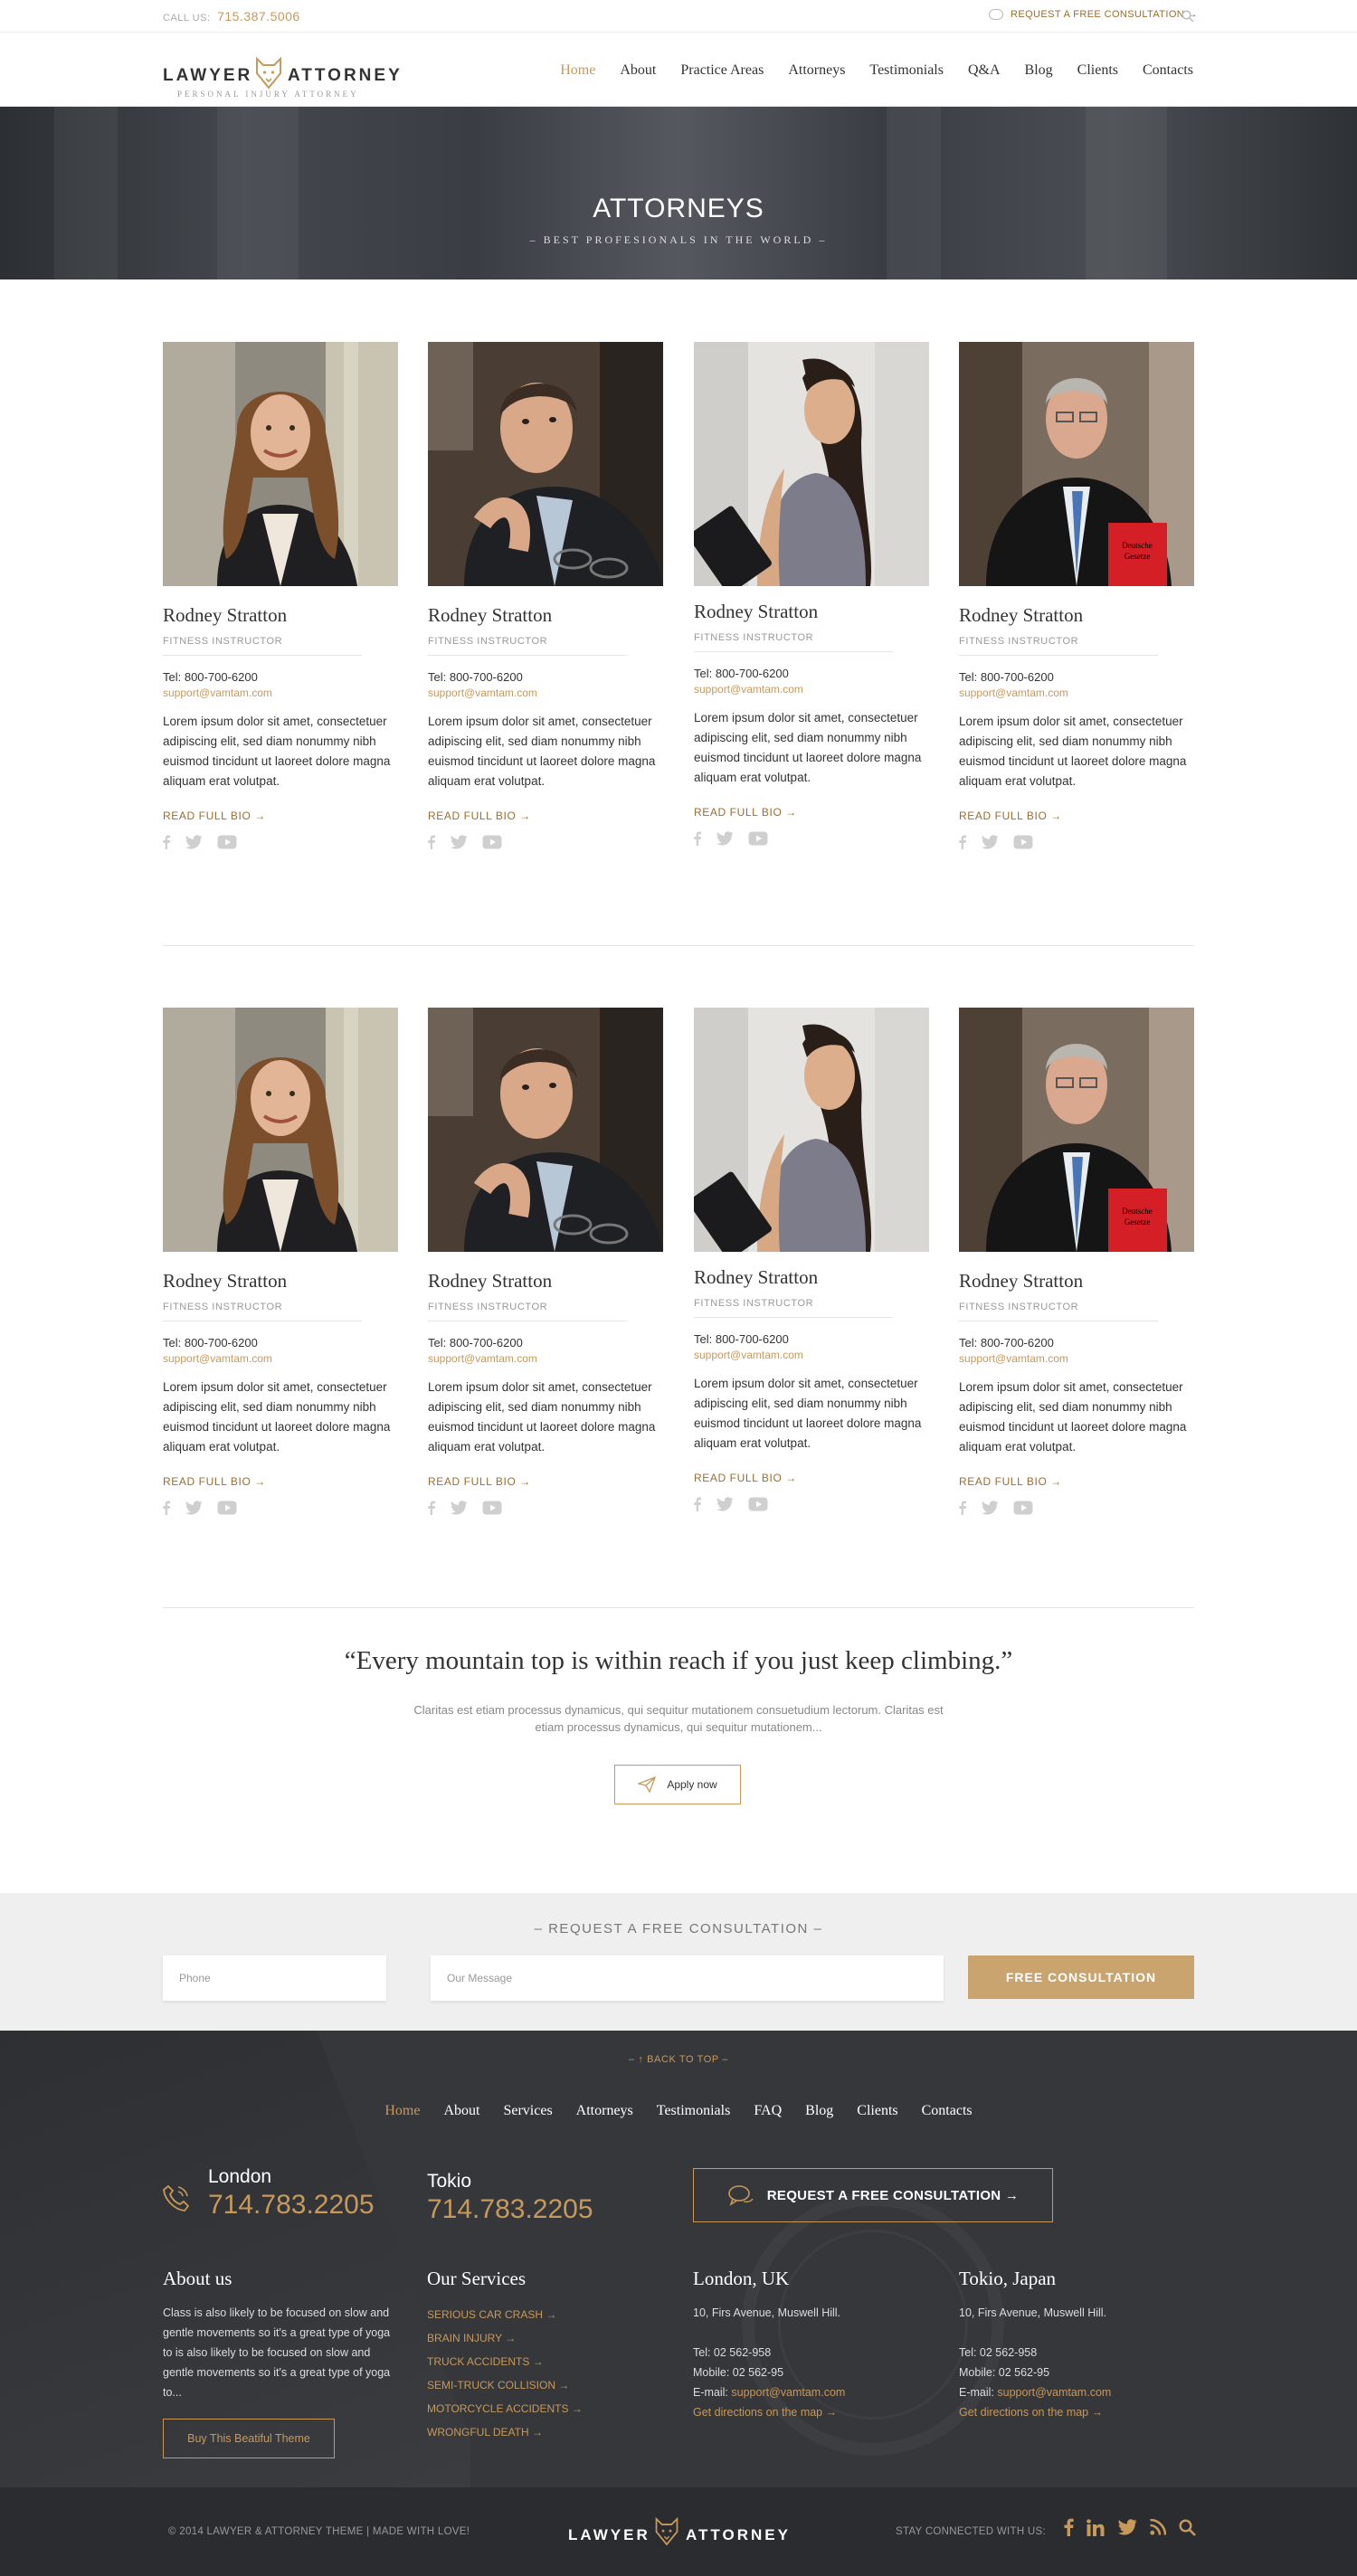 Image resolution: width=1357 pixels, height=2576 pixels. I want to click on nav-testimonials: Testimonials, so click(906, 70).